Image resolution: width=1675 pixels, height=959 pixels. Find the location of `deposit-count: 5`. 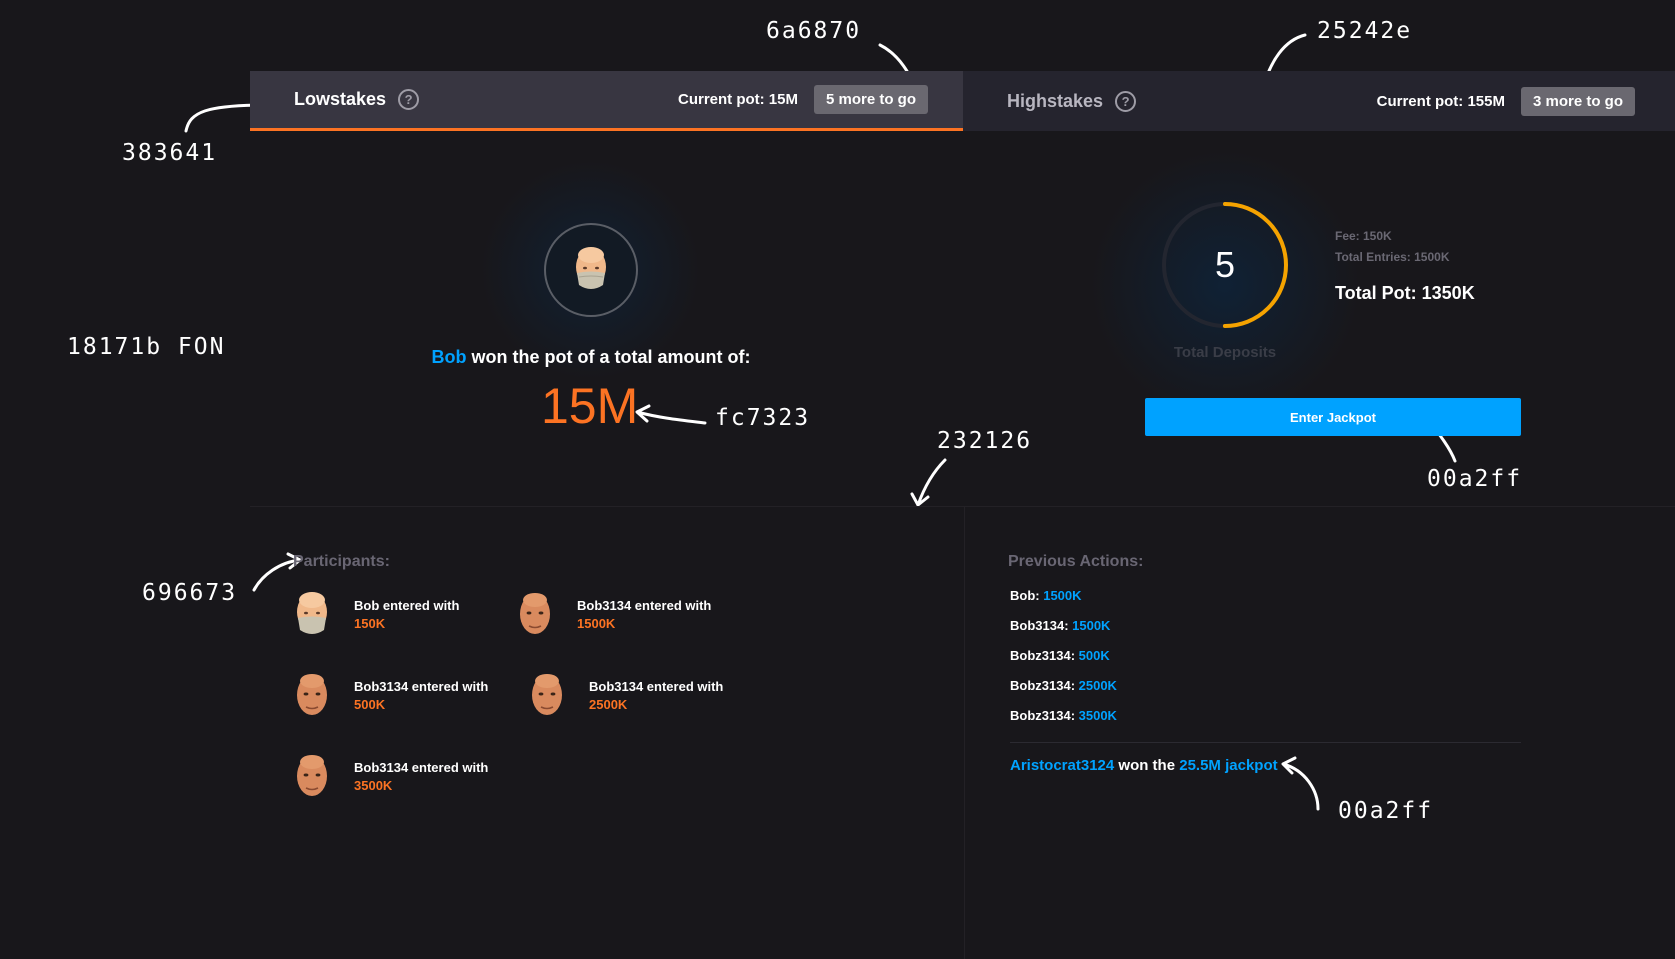

deposit-count: 5 is located at coordinates (1225, 264).